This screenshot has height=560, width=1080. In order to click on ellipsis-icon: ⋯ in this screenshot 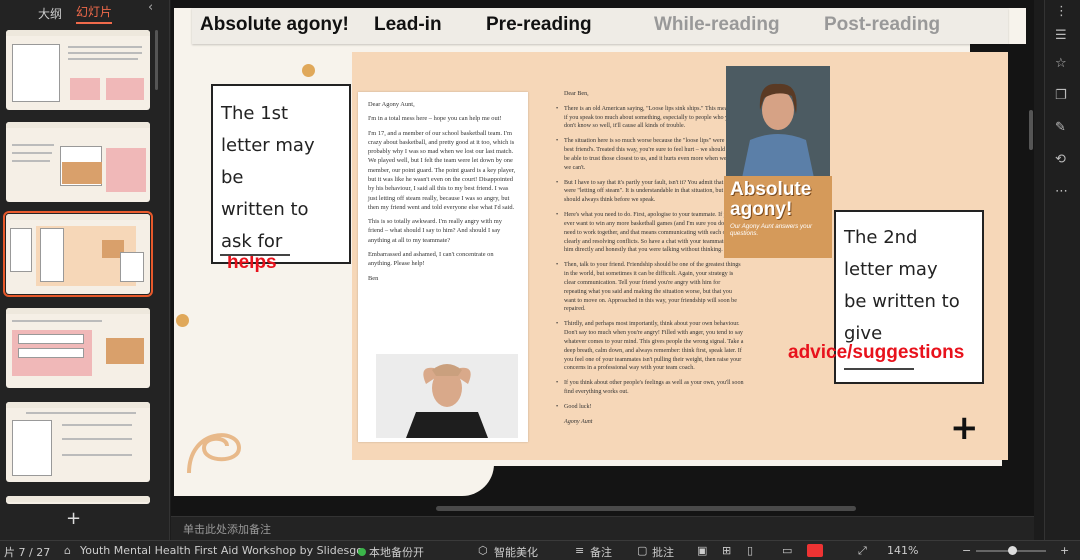, I will do `click(1061, 191)`.